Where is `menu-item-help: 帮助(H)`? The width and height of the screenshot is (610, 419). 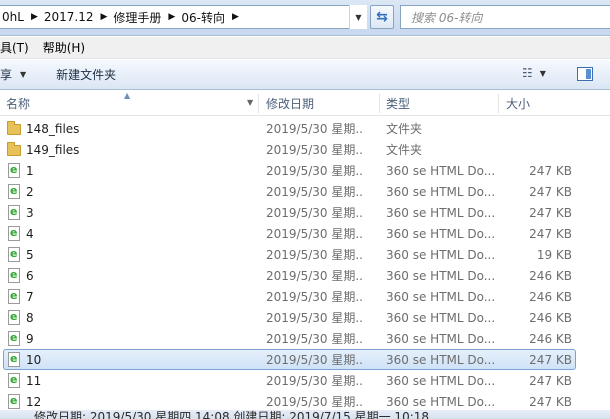
menu-item-help: 帮助(H) is located at coordinates (68, 47).